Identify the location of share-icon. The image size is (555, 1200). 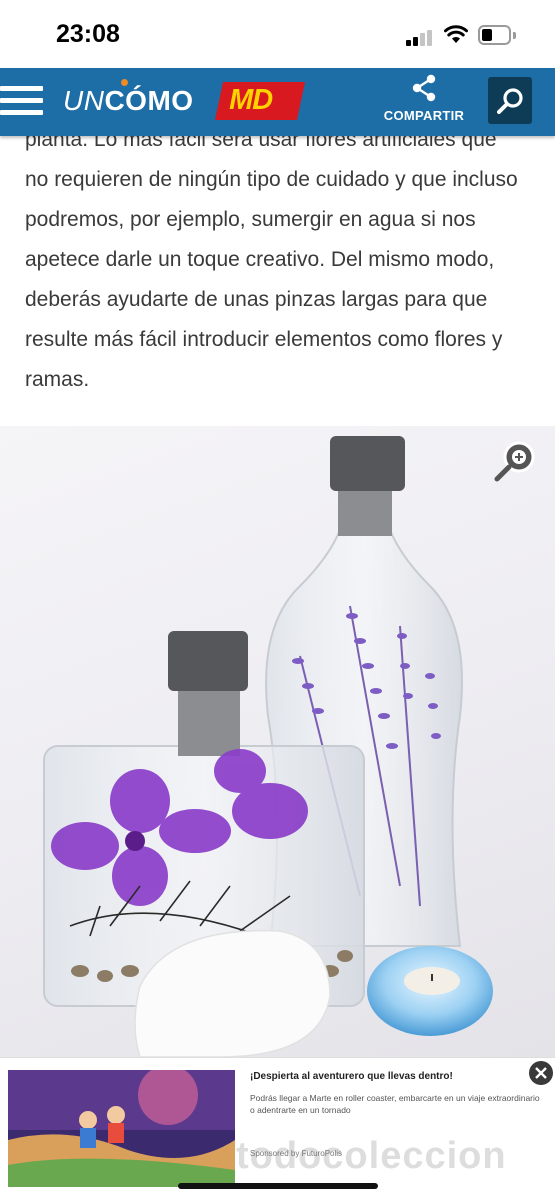
(424, 88).